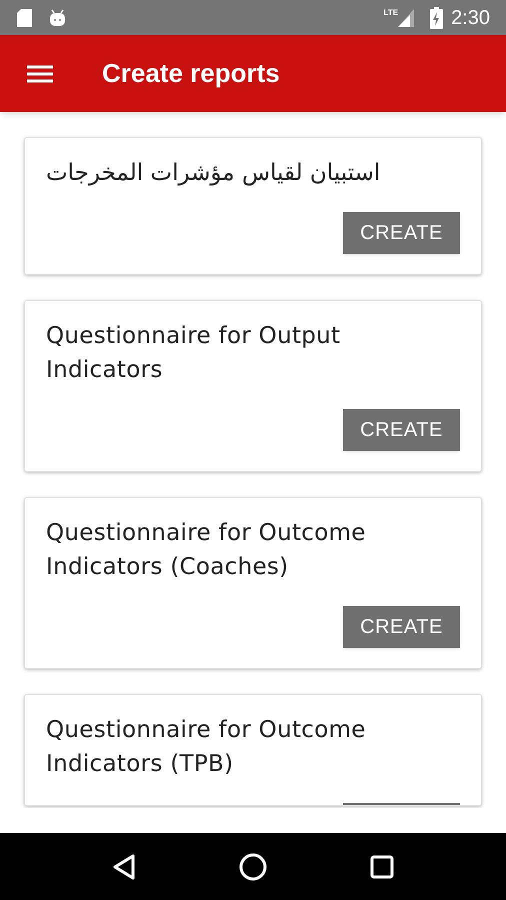  What do you see at coordinates (57, 17) in the screenshot?
I see `android-icon` at bounding box center [57, 17].